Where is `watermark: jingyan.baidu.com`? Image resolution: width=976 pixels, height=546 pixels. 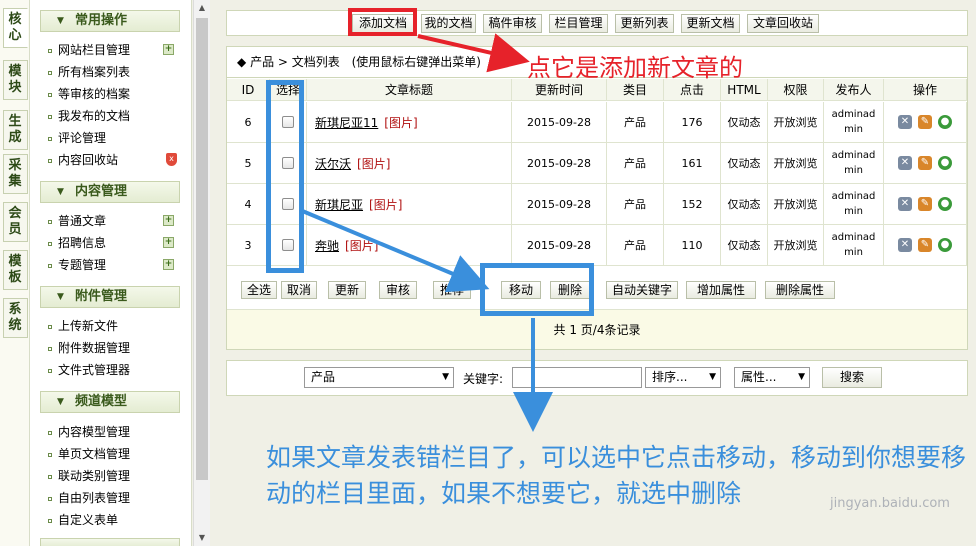
watermark: jingyan.baidu.com is located at coordinates (890, 503).